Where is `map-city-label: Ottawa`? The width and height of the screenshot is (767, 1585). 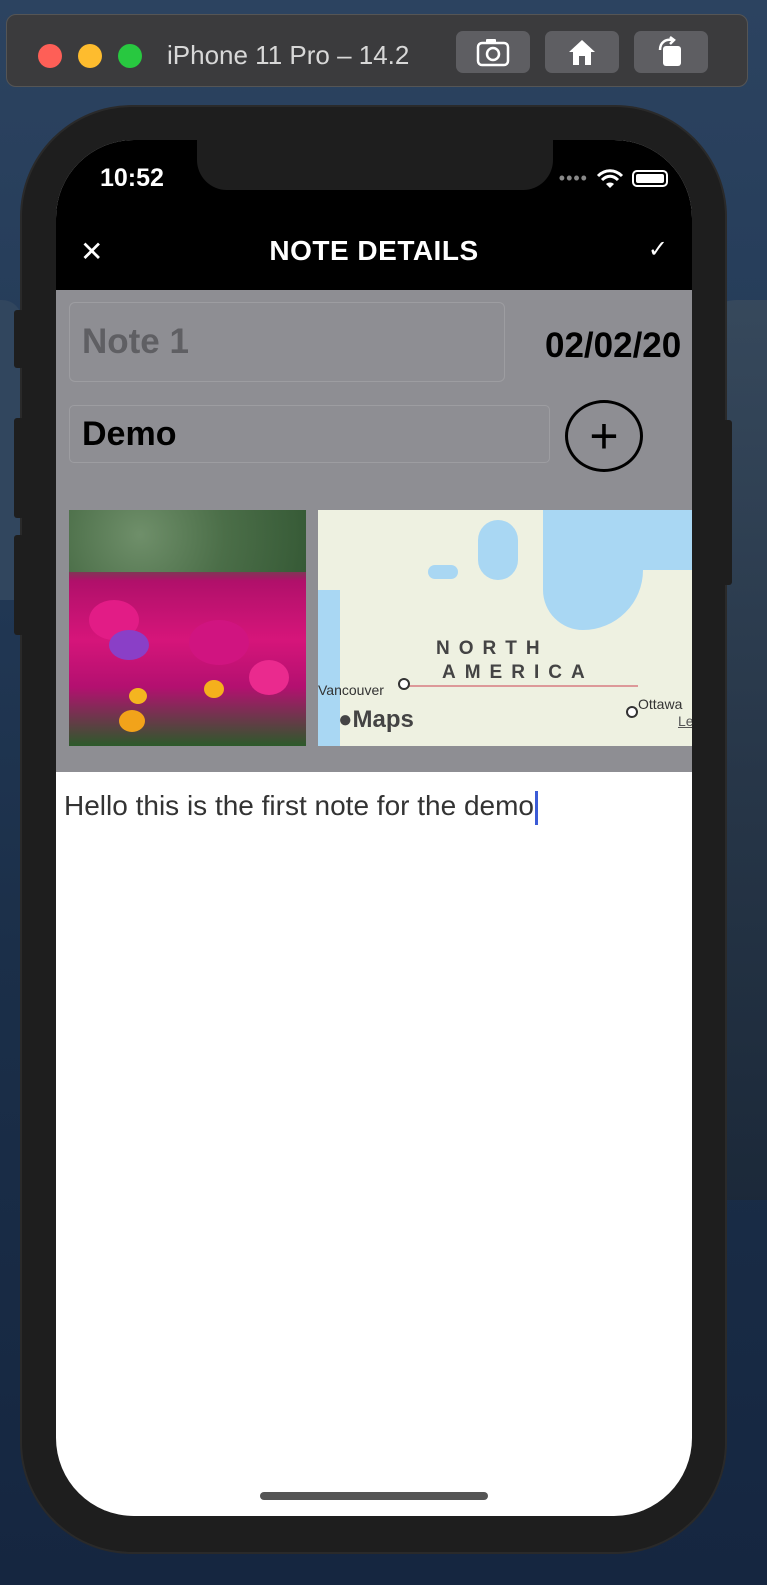 map-city-label: Ottawa is located at coordinates (660, 704).